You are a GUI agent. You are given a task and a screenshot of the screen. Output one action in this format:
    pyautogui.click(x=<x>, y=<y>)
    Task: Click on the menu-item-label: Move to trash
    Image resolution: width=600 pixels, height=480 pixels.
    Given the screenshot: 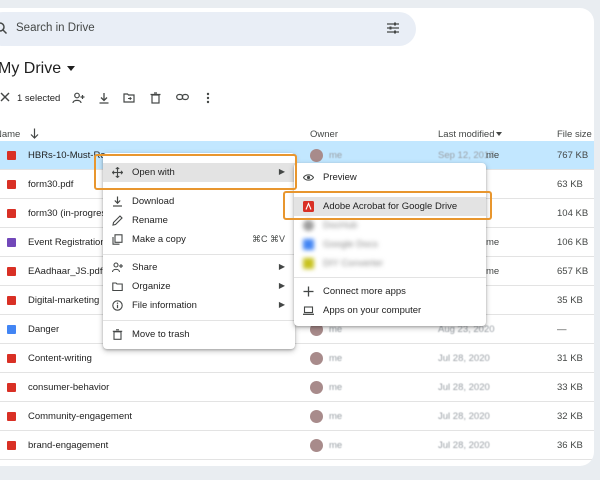 What is the action you would take?
    pyautogui.click(x=161, y=334)
    